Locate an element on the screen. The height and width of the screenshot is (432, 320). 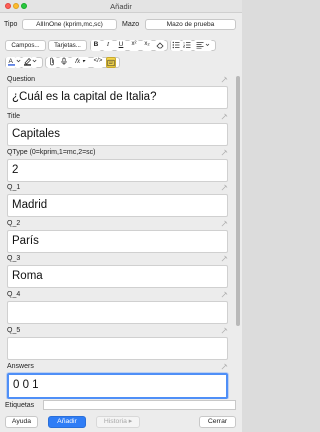
field-label-title: Title is located at coordinates (13, 116).